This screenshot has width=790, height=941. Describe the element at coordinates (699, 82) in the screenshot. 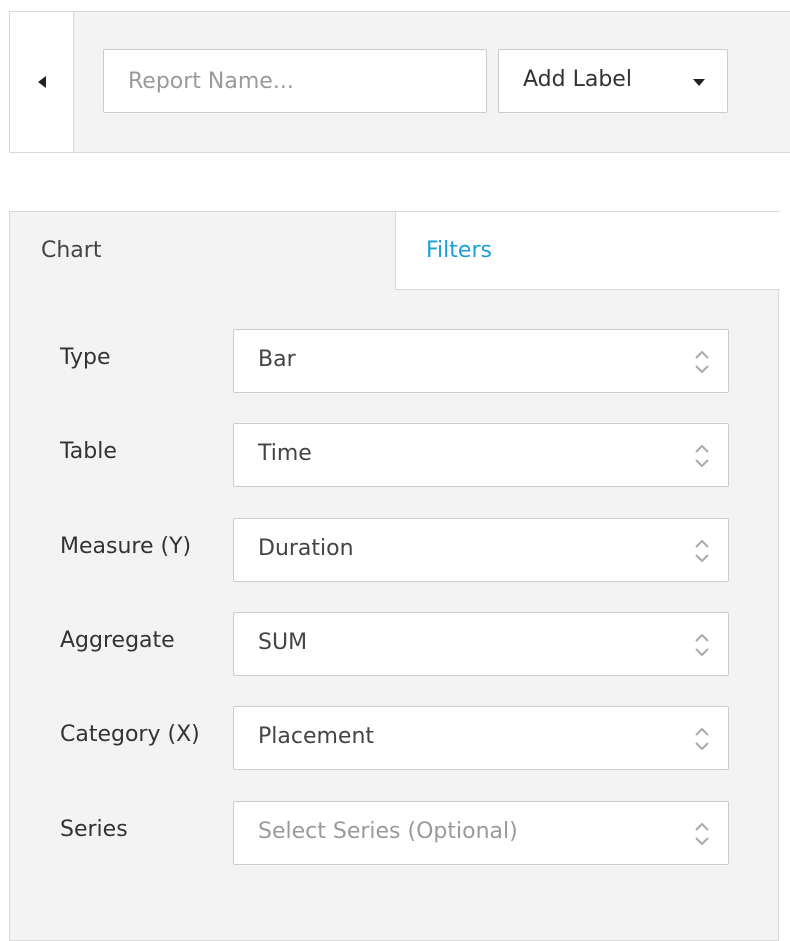

I see `caret-down-icon` at that location.